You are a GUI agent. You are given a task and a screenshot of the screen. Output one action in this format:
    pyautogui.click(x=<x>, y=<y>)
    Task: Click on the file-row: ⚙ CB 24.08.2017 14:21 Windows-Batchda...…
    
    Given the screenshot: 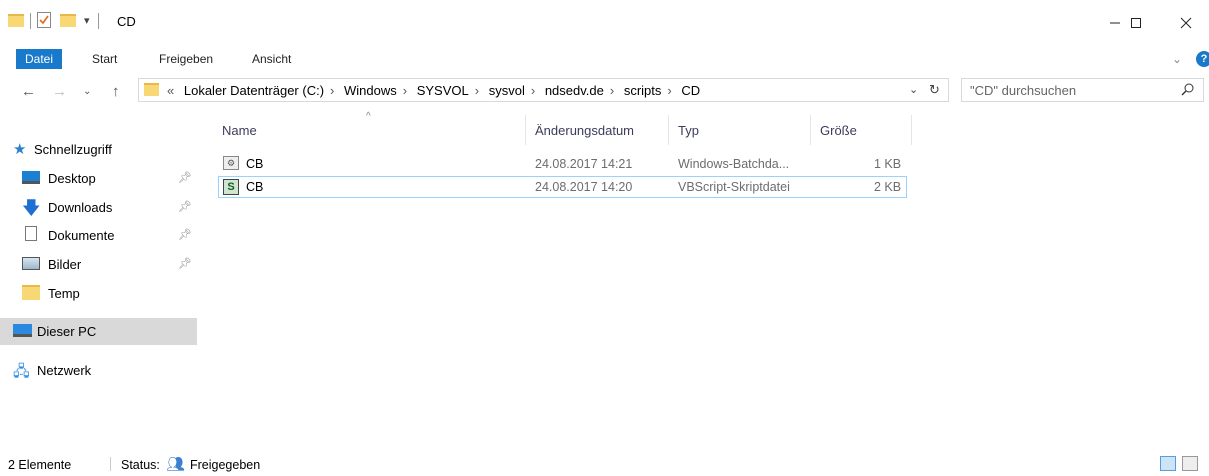 What is the action you would take?
    pyautogui.click(x=562, y=164)
    